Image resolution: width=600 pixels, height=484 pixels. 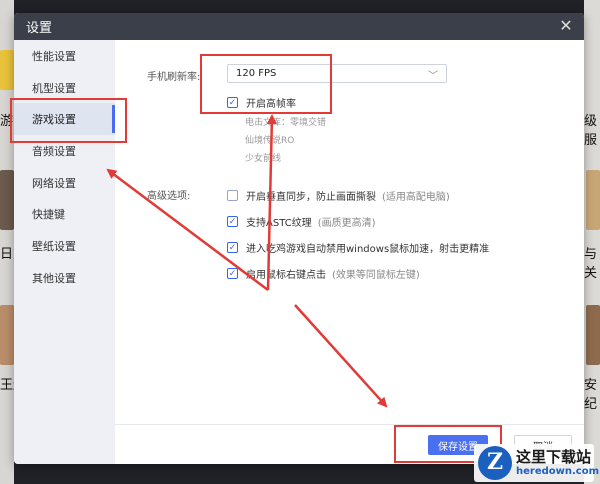 What do you see at coordinates (376, 275) in the screenshot?
I see `right-click-hint: (效果等同鼠标左键)` at bounding box center [376, 275].